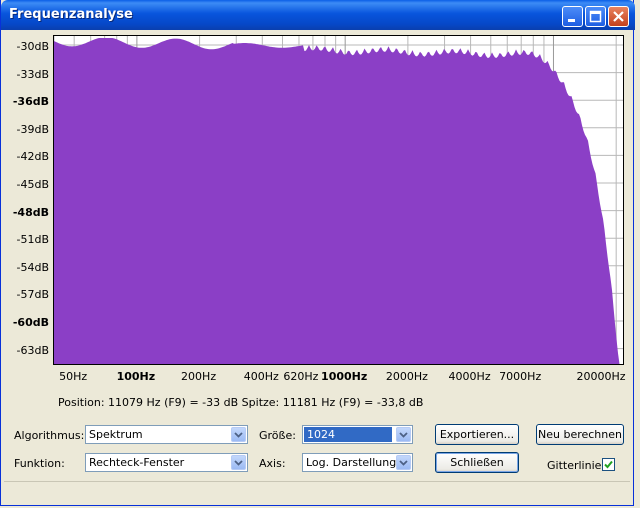 This screenshot has height=508, width=640. What do you see at coordinates (33, 129) in the screenshot?
I see `y-tick-label: -39dB` at bounding box center [33, 129].